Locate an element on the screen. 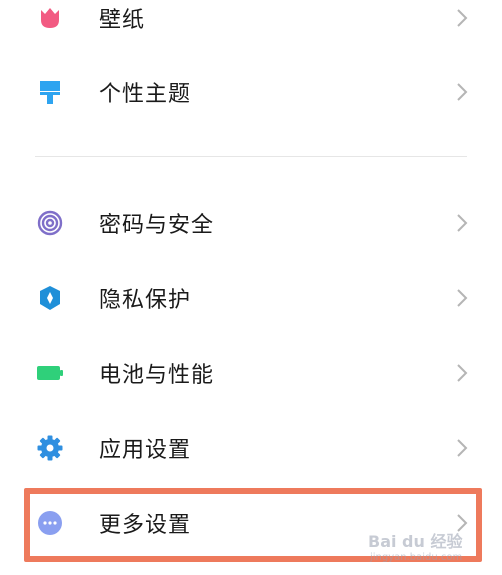  settings-item-battery-performance: 电池与性能 is located at coordinates (251, 373).